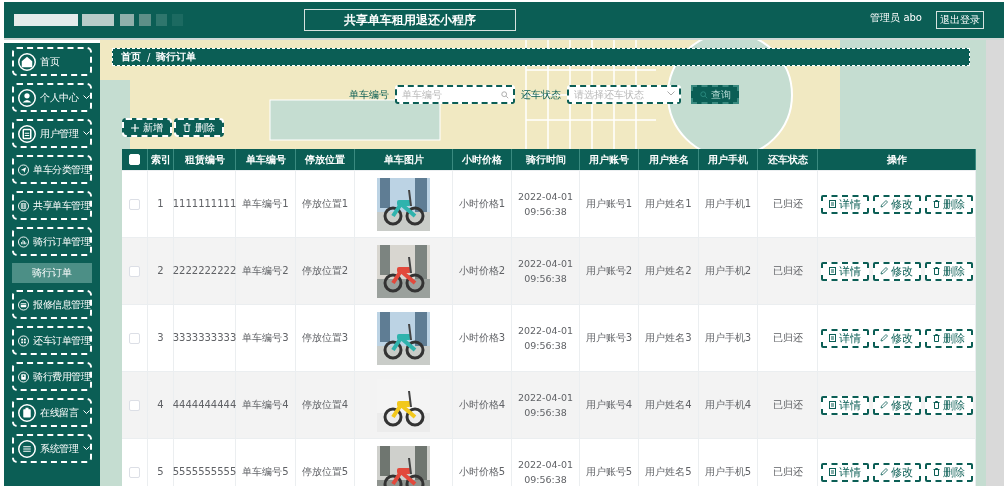  Describe the element at coordinates (52, 273) in the screenshot. I see `submenu-item: 骑行订单` at that location.